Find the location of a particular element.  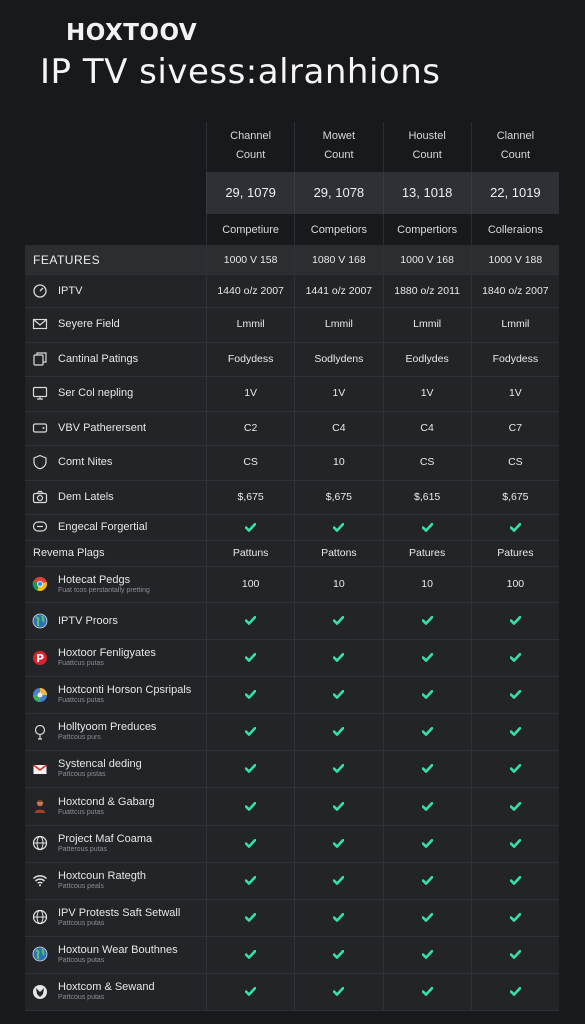

person-icon is located at coordinates (40, 806).